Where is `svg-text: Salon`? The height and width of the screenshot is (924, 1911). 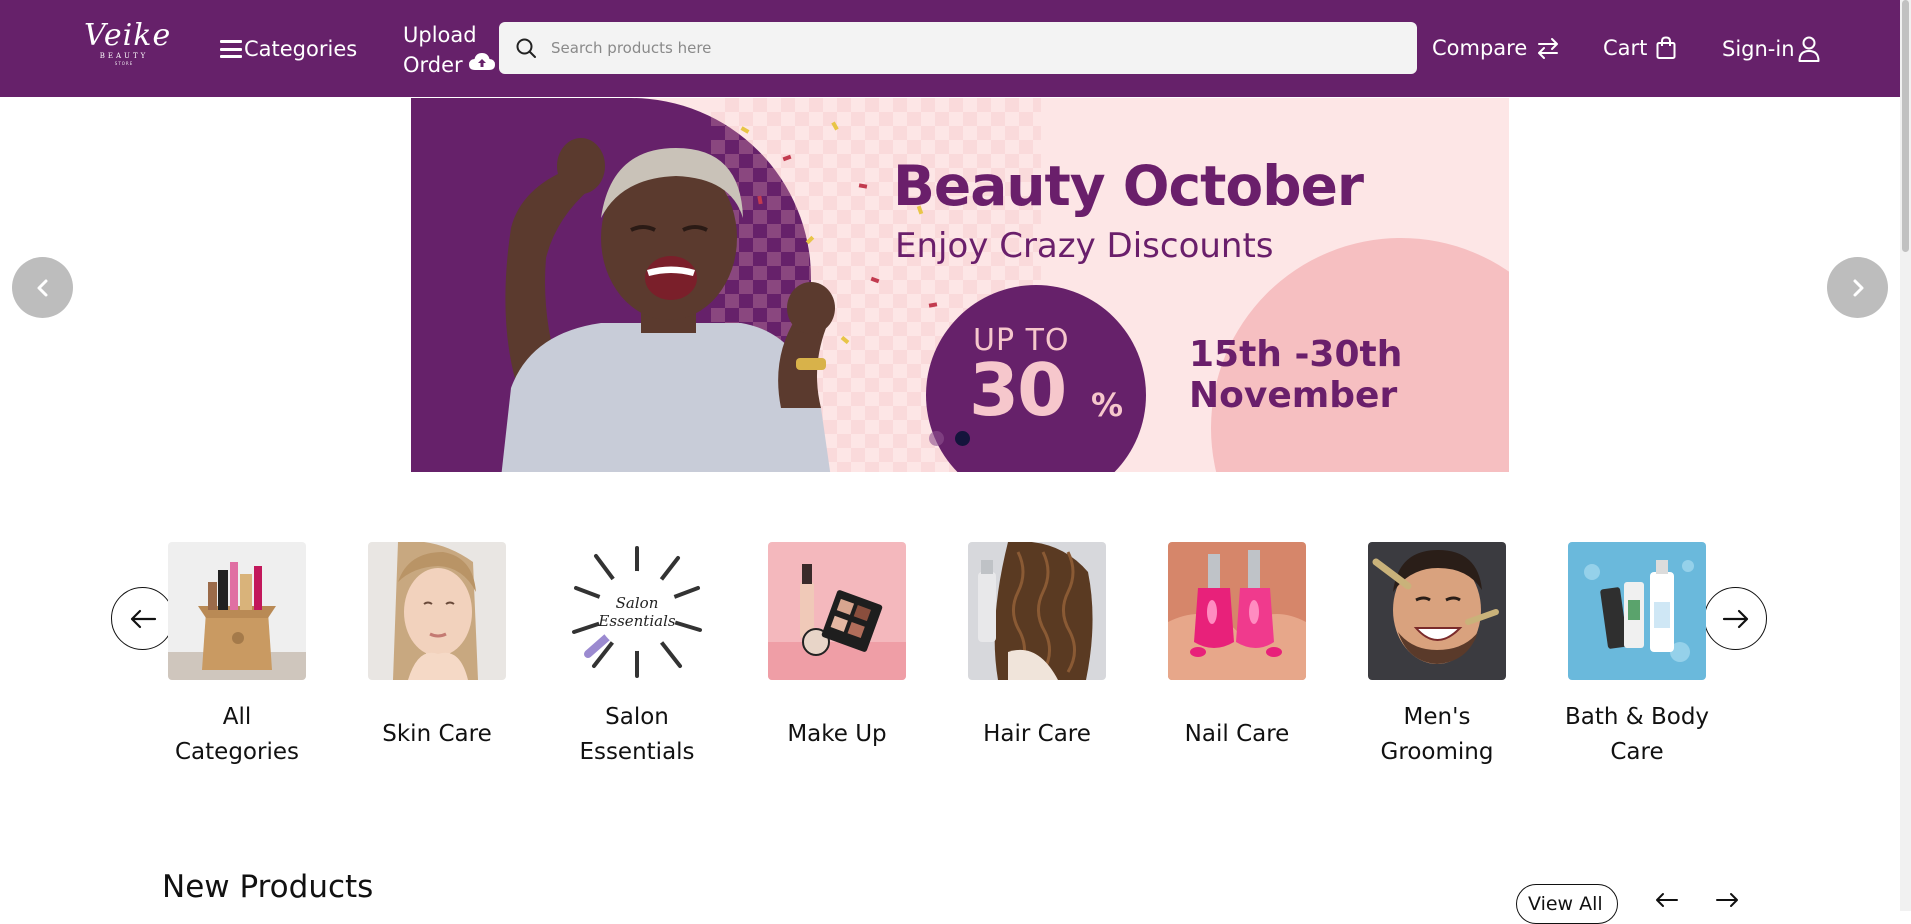 svg-text: Salon is located at coordinates (637, 603).